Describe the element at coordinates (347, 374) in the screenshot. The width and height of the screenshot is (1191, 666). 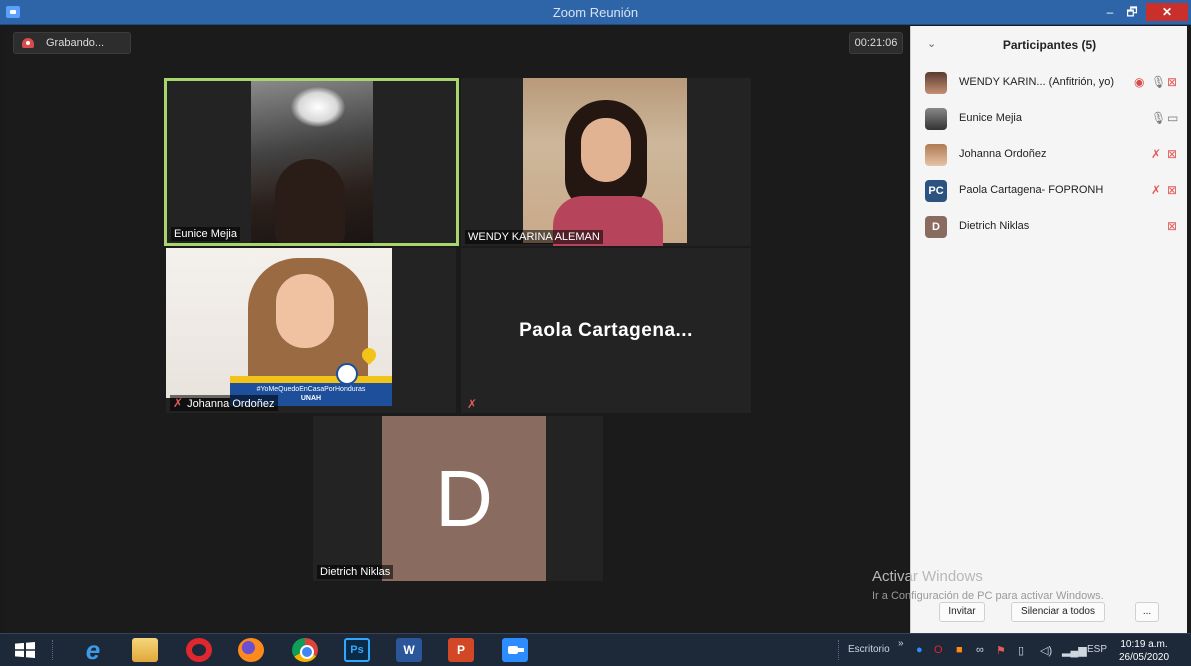
I see `house-icon` at that location.